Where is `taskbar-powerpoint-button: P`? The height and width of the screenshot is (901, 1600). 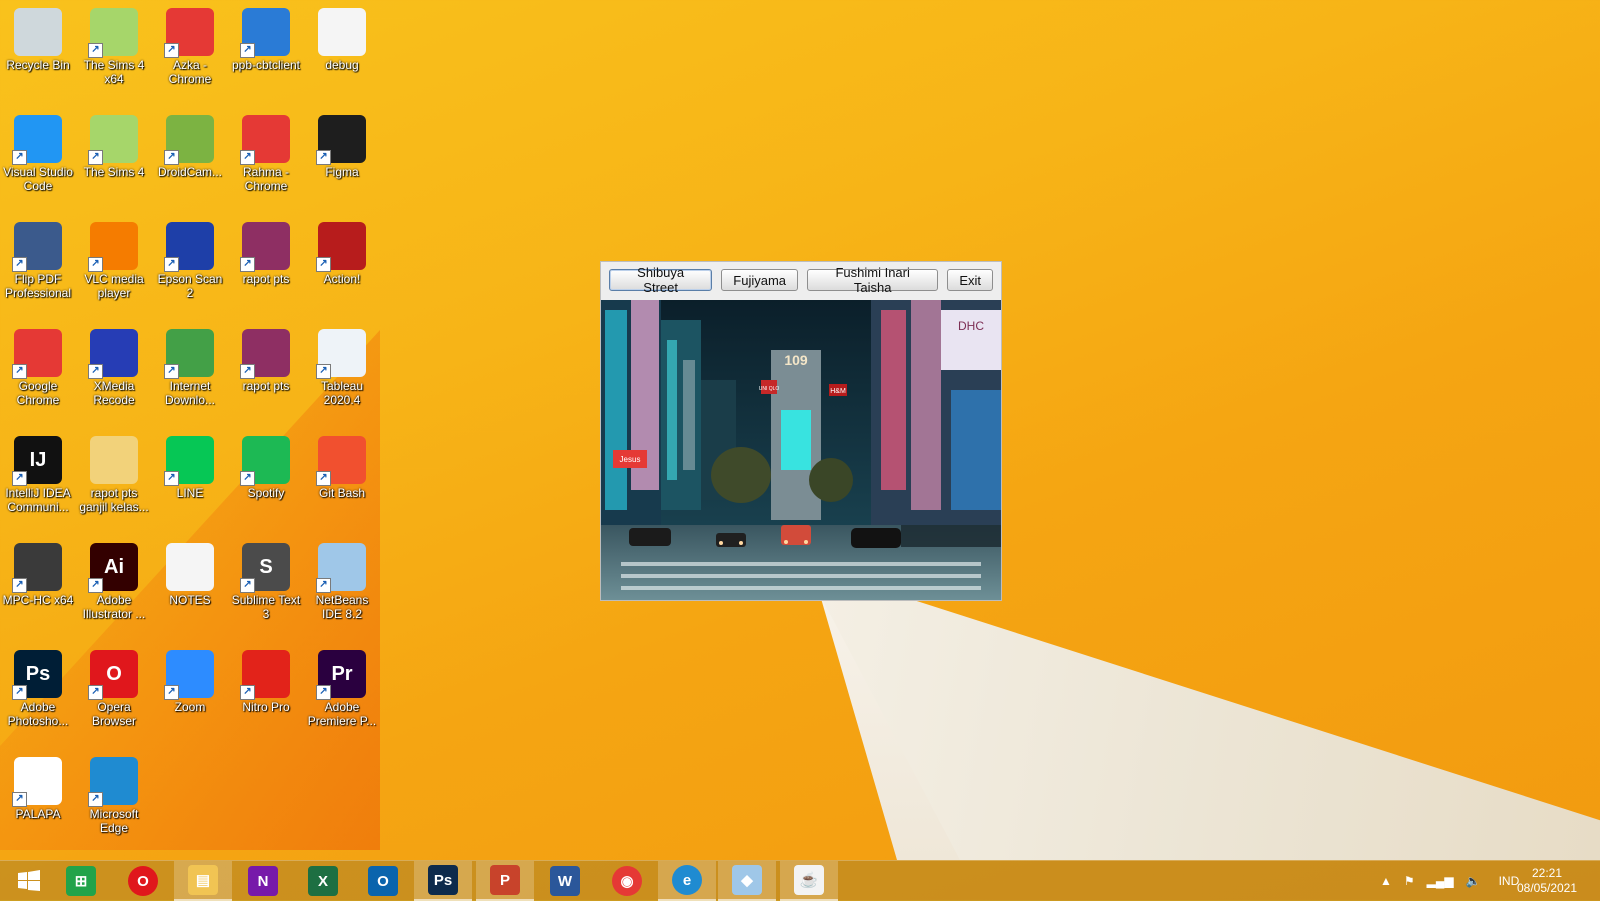 taskbar-powerpoint-button: P is located at coordinates (505, 881).